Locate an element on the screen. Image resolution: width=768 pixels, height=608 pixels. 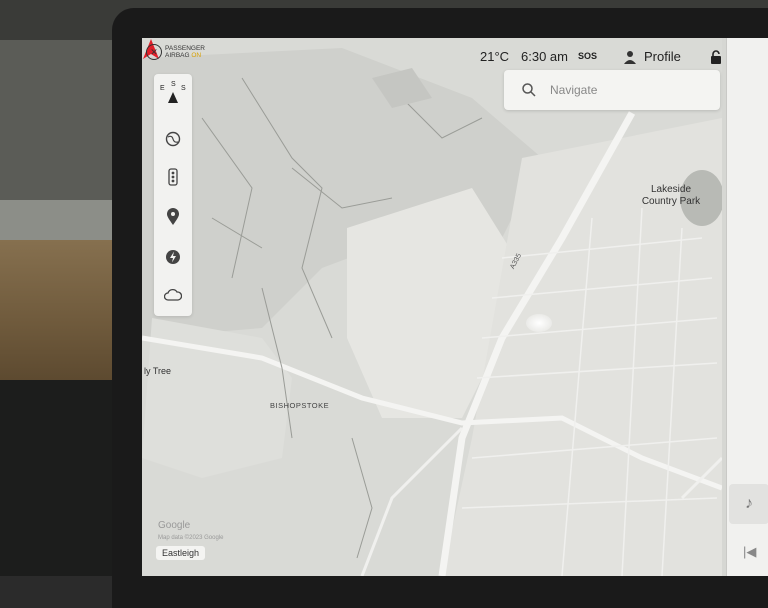
music-note-icon: ♪ is located at coordinates (748, 504).